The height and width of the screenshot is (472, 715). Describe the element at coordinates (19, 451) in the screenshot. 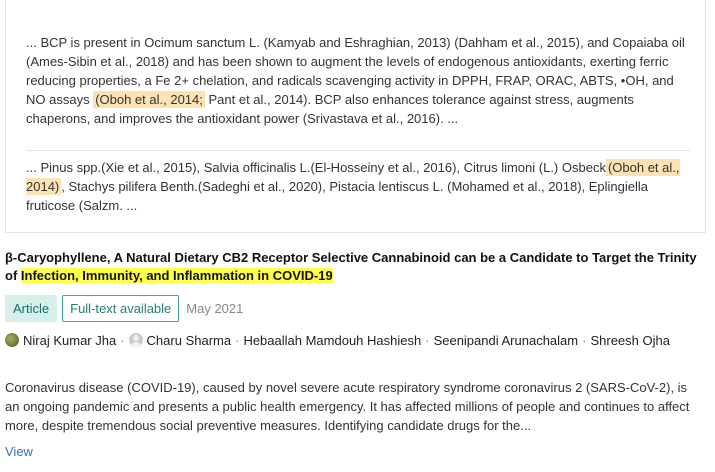

I see `view-link: View` at that location.